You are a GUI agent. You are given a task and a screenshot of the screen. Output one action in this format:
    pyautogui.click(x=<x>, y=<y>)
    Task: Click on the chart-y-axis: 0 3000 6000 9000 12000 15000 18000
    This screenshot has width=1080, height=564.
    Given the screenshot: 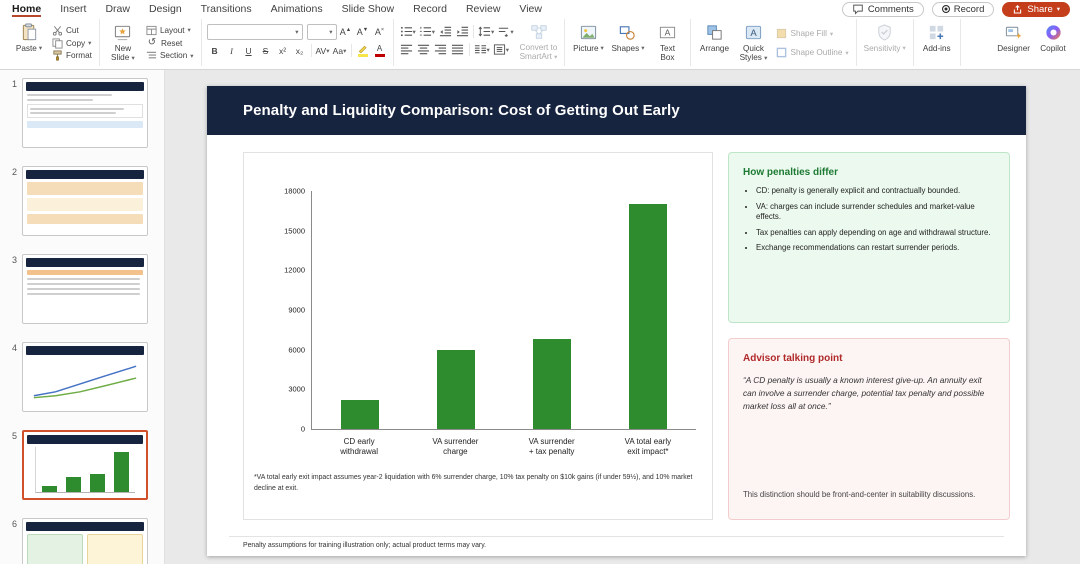 What is the action you would take?
    pyautogui.click(x=285, y=310)
    